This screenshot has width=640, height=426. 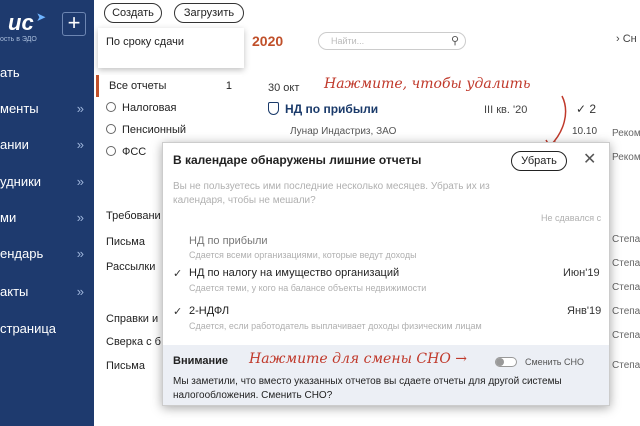 What do you see at coordinates (14, 144) in the screenshot?
I see `sidebar-item-label: ании` at bounding box center [14, 144].